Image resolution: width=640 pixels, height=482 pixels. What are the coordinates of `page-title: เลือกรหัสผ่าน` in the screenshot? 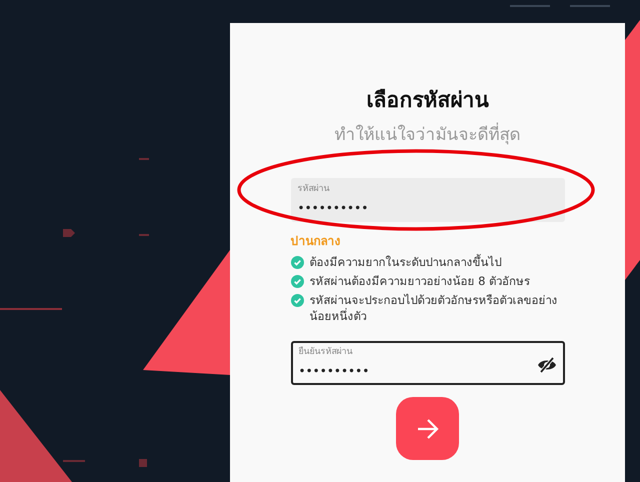 It's located at (427, 100).